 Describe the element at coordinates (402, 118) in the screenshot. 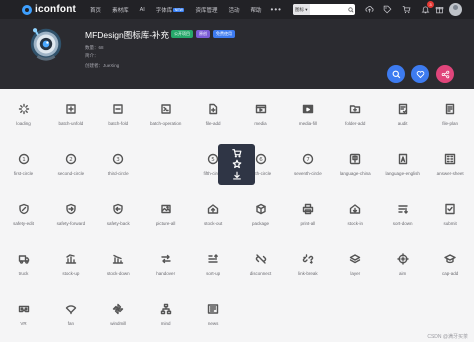

I see `icon-card: audit` at that location.